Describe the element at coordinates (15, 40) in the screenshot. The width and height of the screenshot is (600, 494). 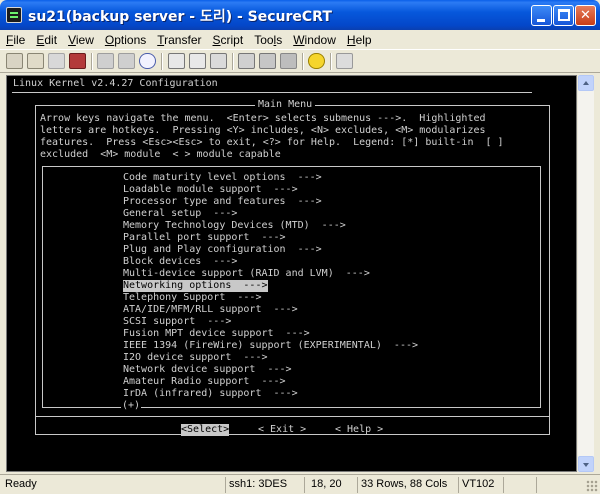
I see `menu-file: File` at that location.